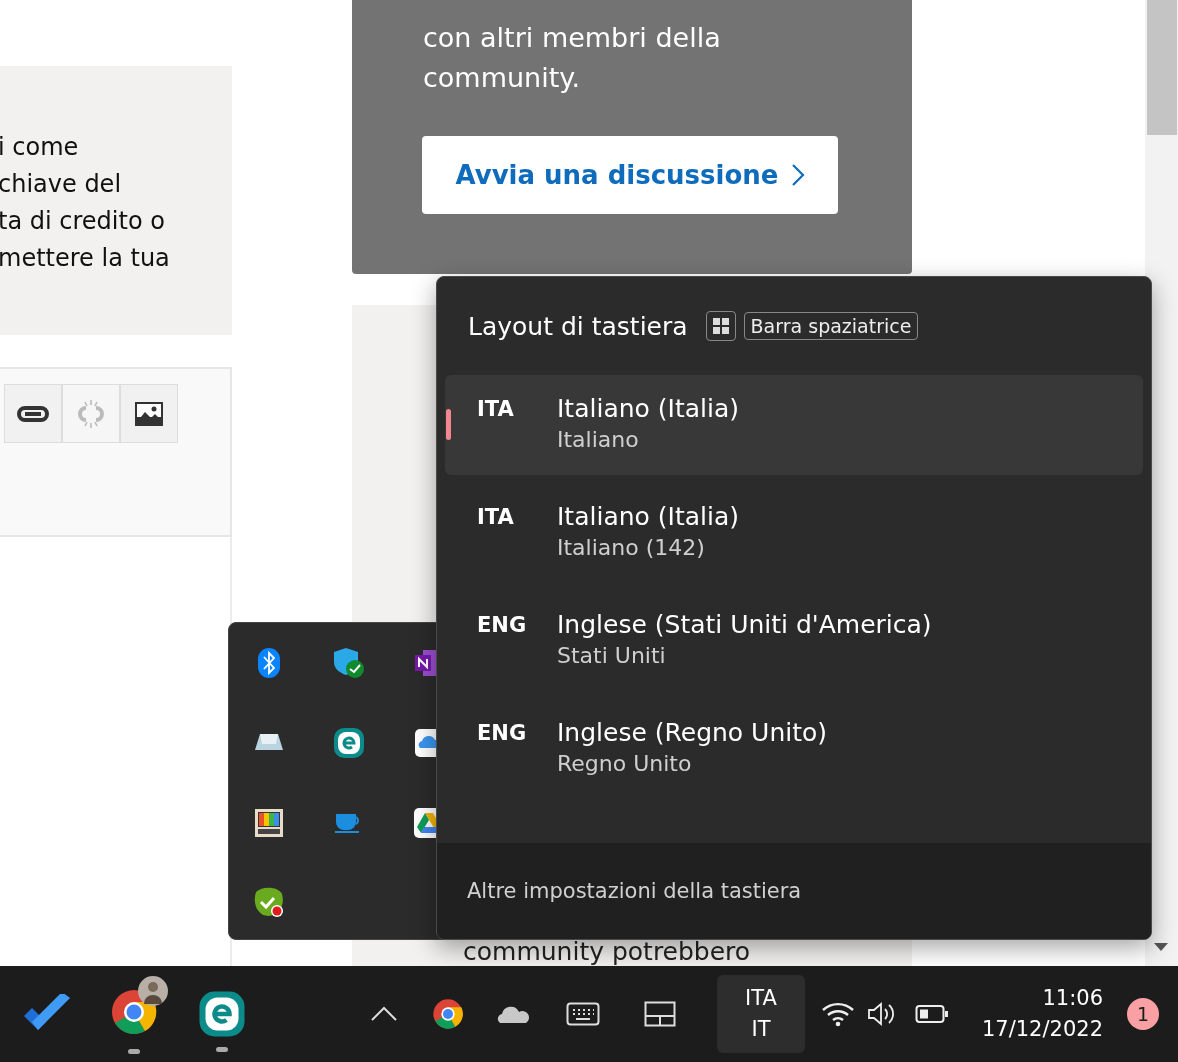 The width and height of the screenshot is (1178, 1062). What do you see at coordinates (448, 1014) in the screenshot?
I see `chrome-icon` at bounding box center [448, 1014].